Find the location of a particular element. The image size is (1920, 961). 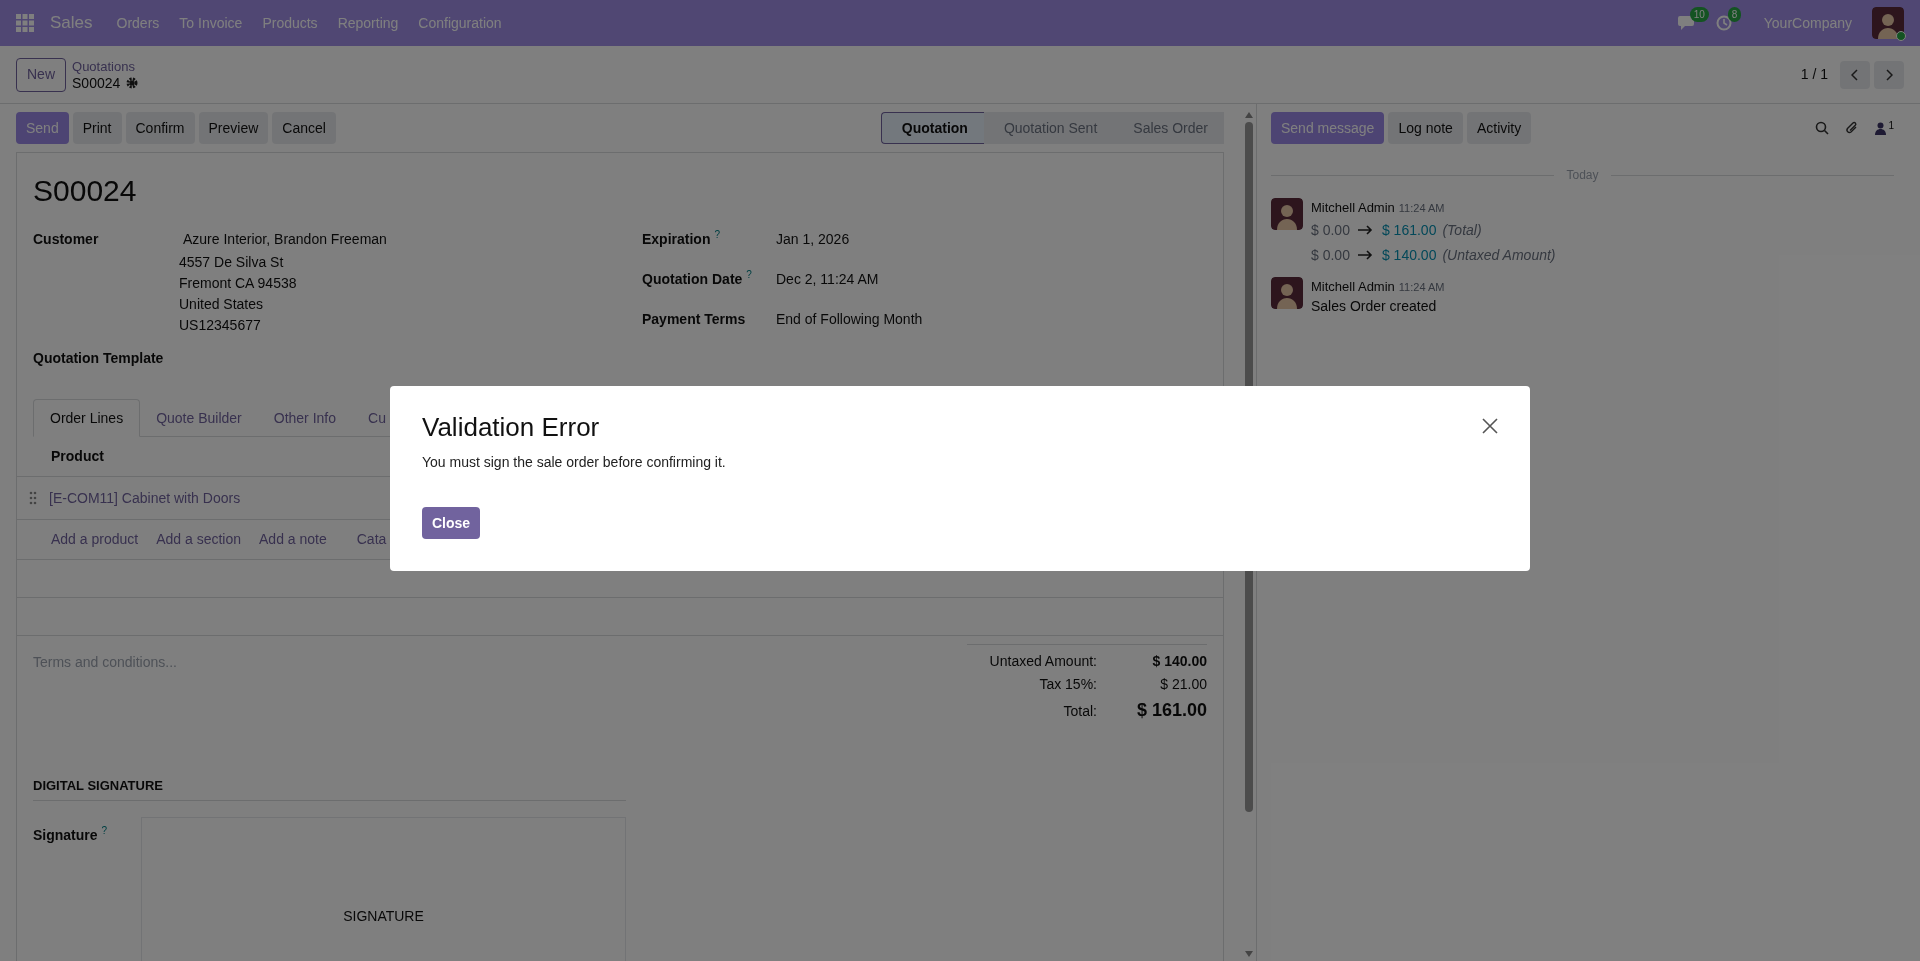

action-button: Print is located at coordinates (97, 128).